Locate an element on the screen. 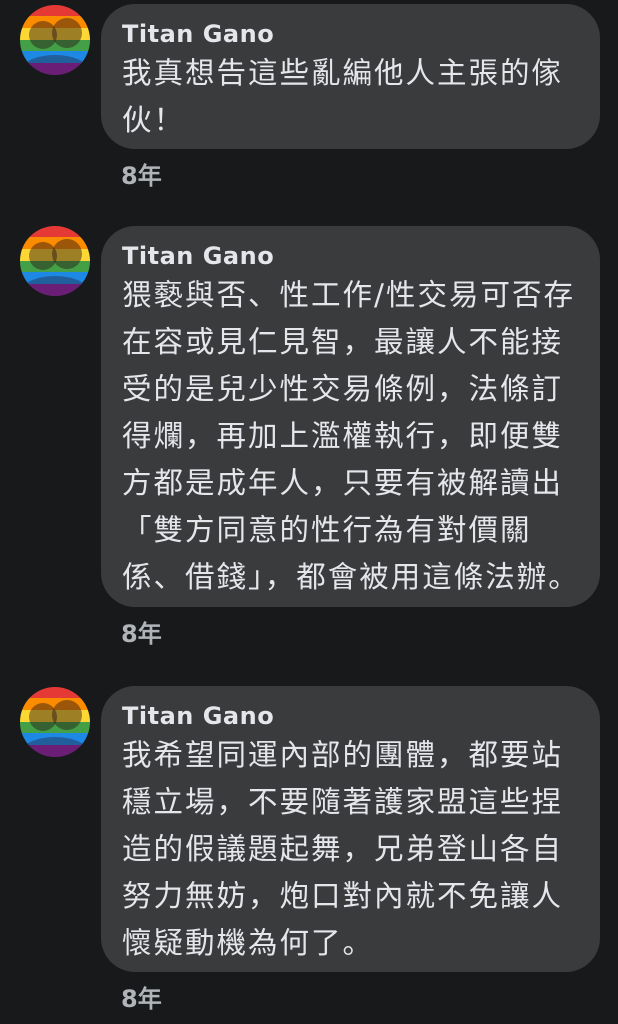  comment-bubble: Titan Gano 我真想告這些亂編他人主張的傢伙！ is located at coordinates (350, 76).